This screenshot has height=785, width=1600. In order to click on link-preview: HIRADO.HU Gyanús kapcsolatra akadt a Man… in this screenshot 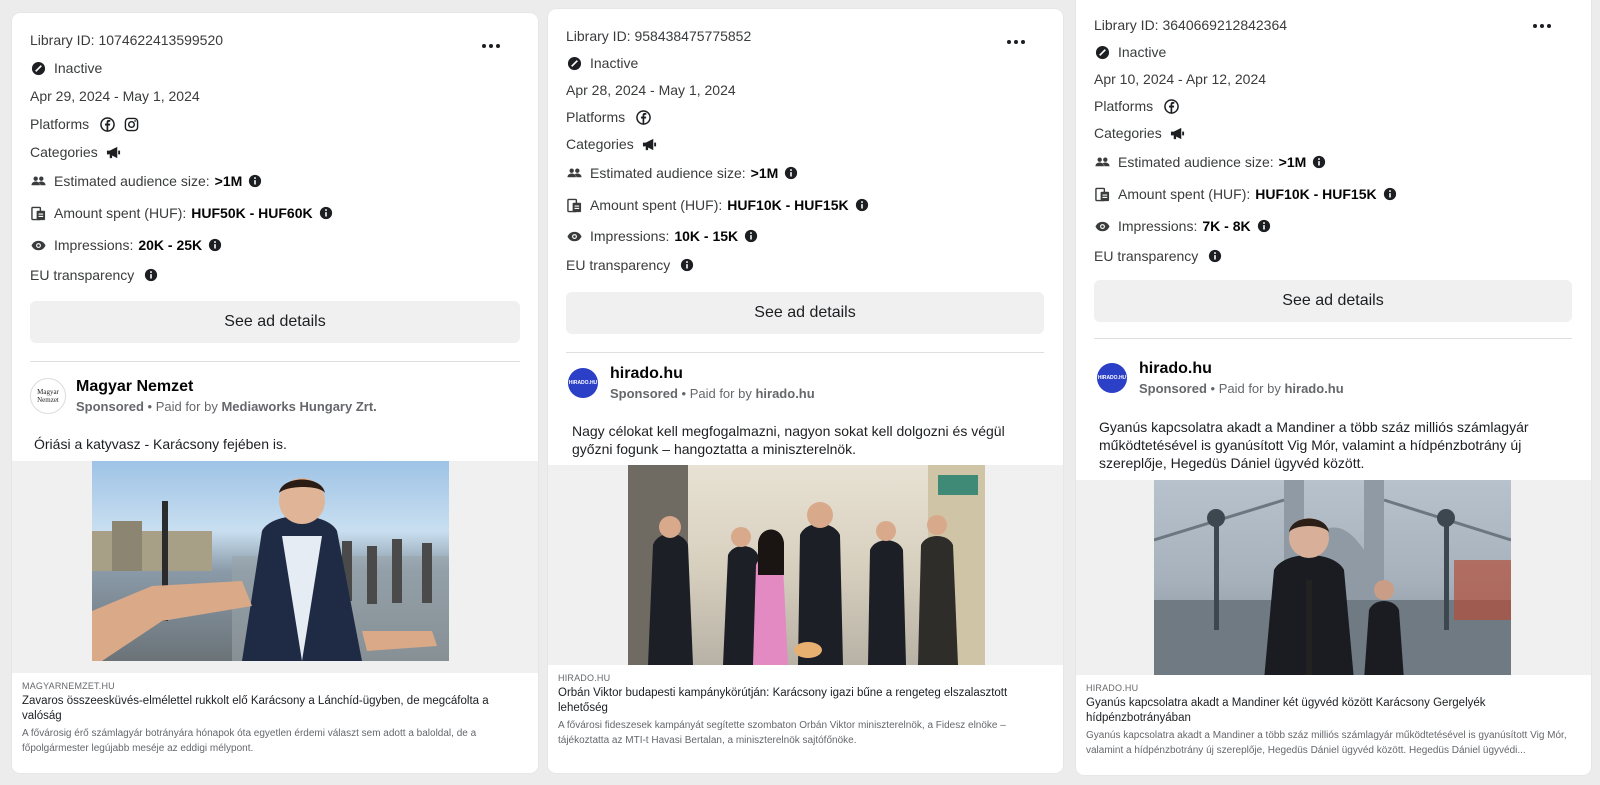, I will do `click(1333, 725)`.